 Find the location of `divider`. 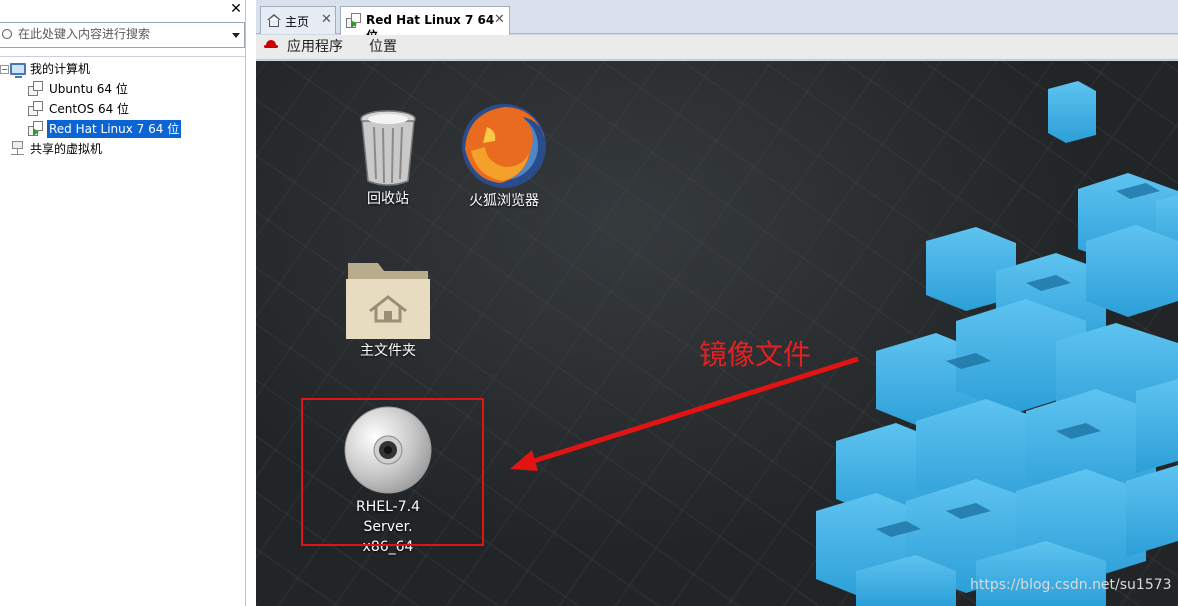

divider is located at coordinates (122, 56).